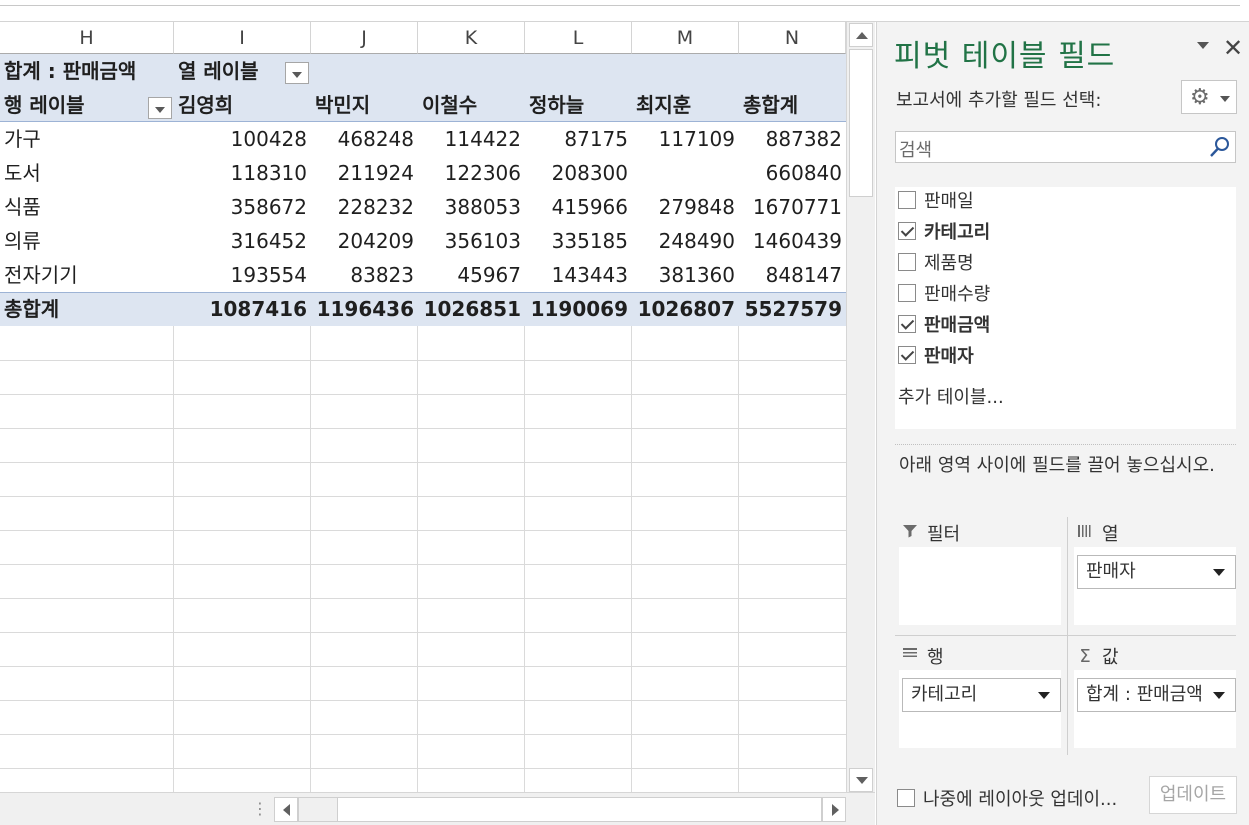 Image resolution: width=1249 pixels, height=825 pixels. What do you see at coordinates (792, 275) in the screenshot?
I see `pivot-cell: 848147` at bounding box center [792, 275].